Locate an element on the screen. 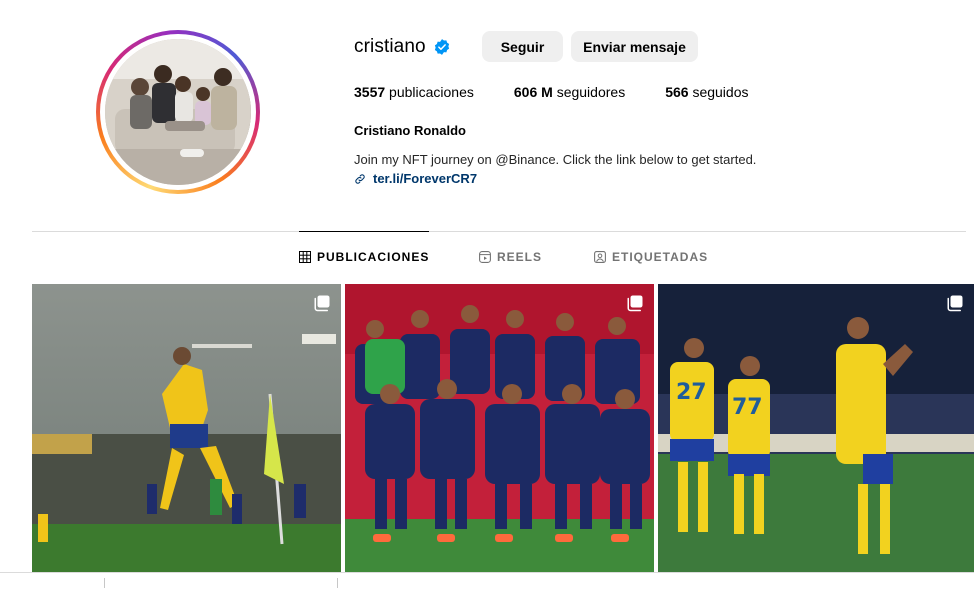  svg-text: 27 is located at coordinates (691, 392).